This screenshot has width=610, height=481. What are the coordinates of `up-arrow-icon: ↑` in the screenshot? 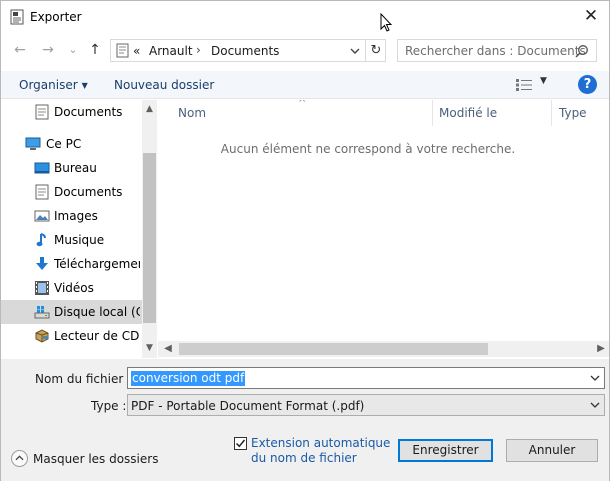 It's located at (95, 50).